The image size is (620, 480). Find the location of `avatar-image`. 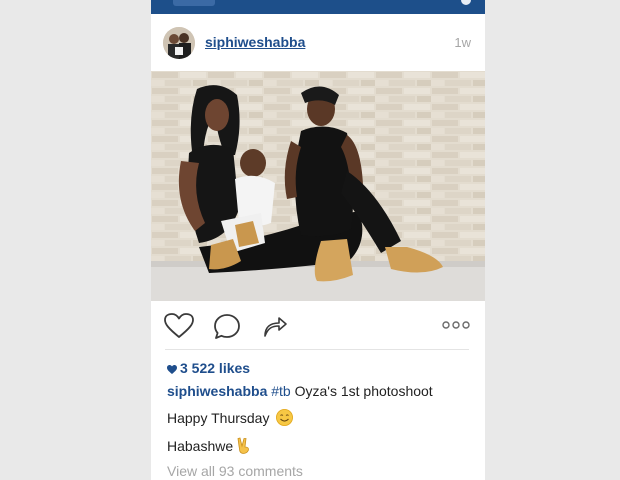

avatar-image is located at coordinates (179, 43).